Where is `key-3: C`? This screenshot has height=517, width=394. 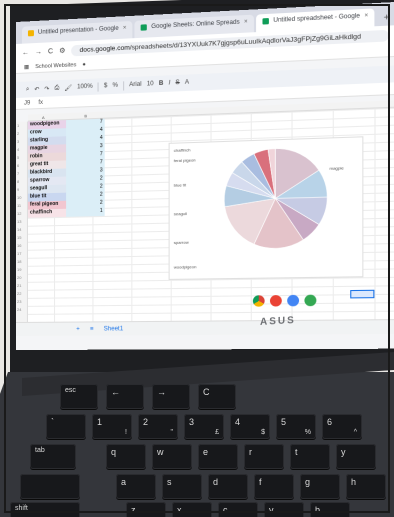
key-3: C is located at coordinates (217, 396).